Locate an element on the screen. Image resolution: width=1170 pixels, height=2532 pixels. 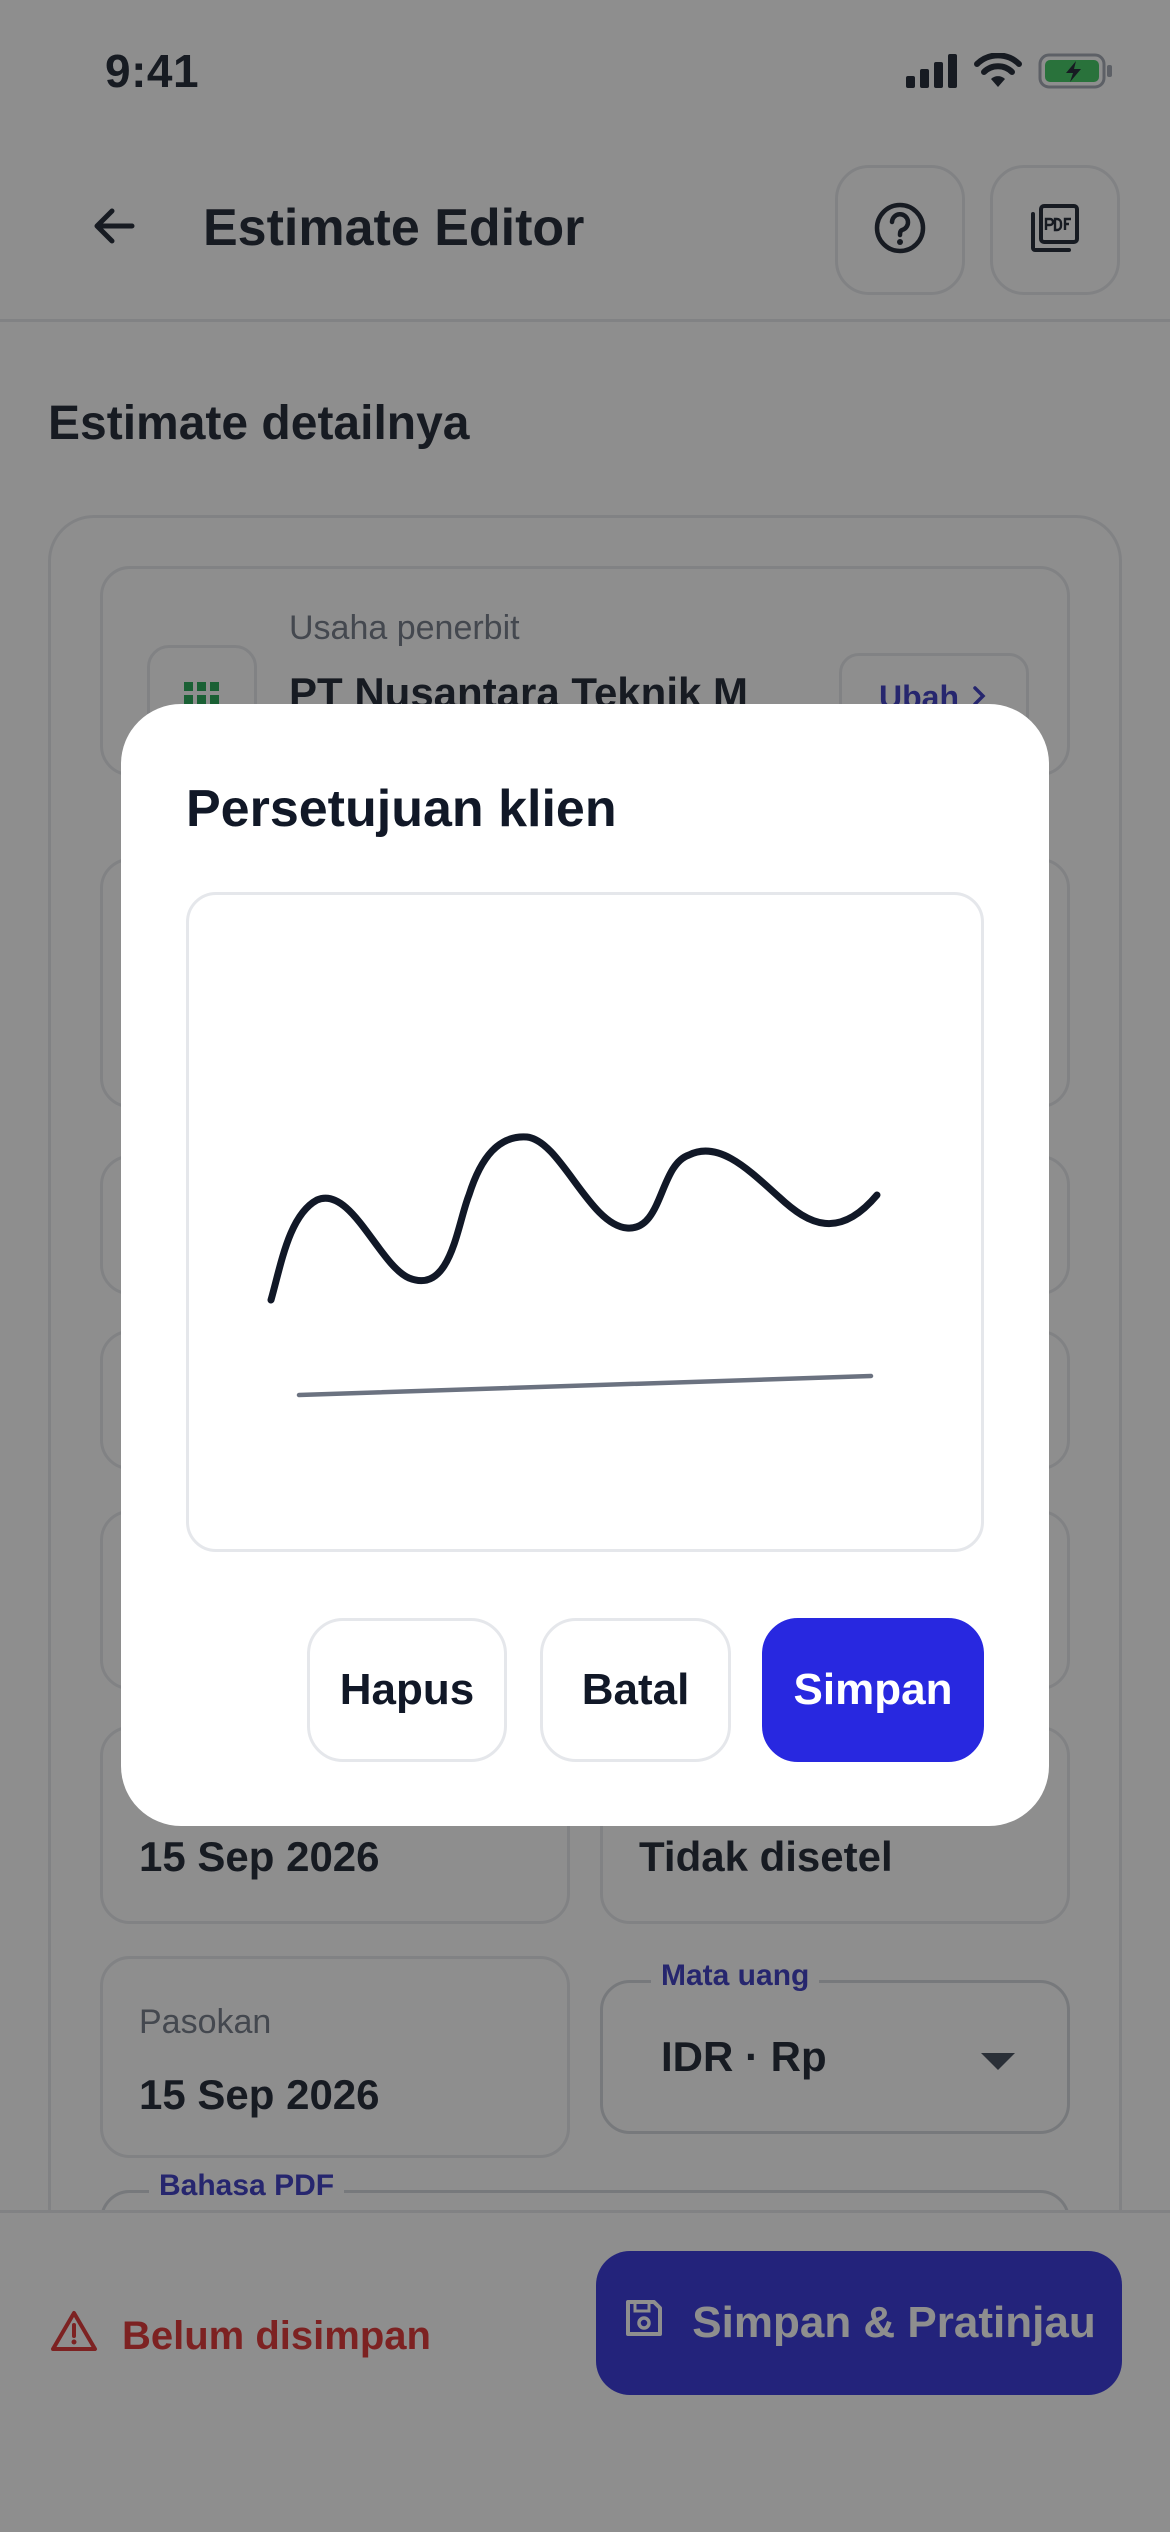
signature-drawing is located at coordinates (574, 1265).